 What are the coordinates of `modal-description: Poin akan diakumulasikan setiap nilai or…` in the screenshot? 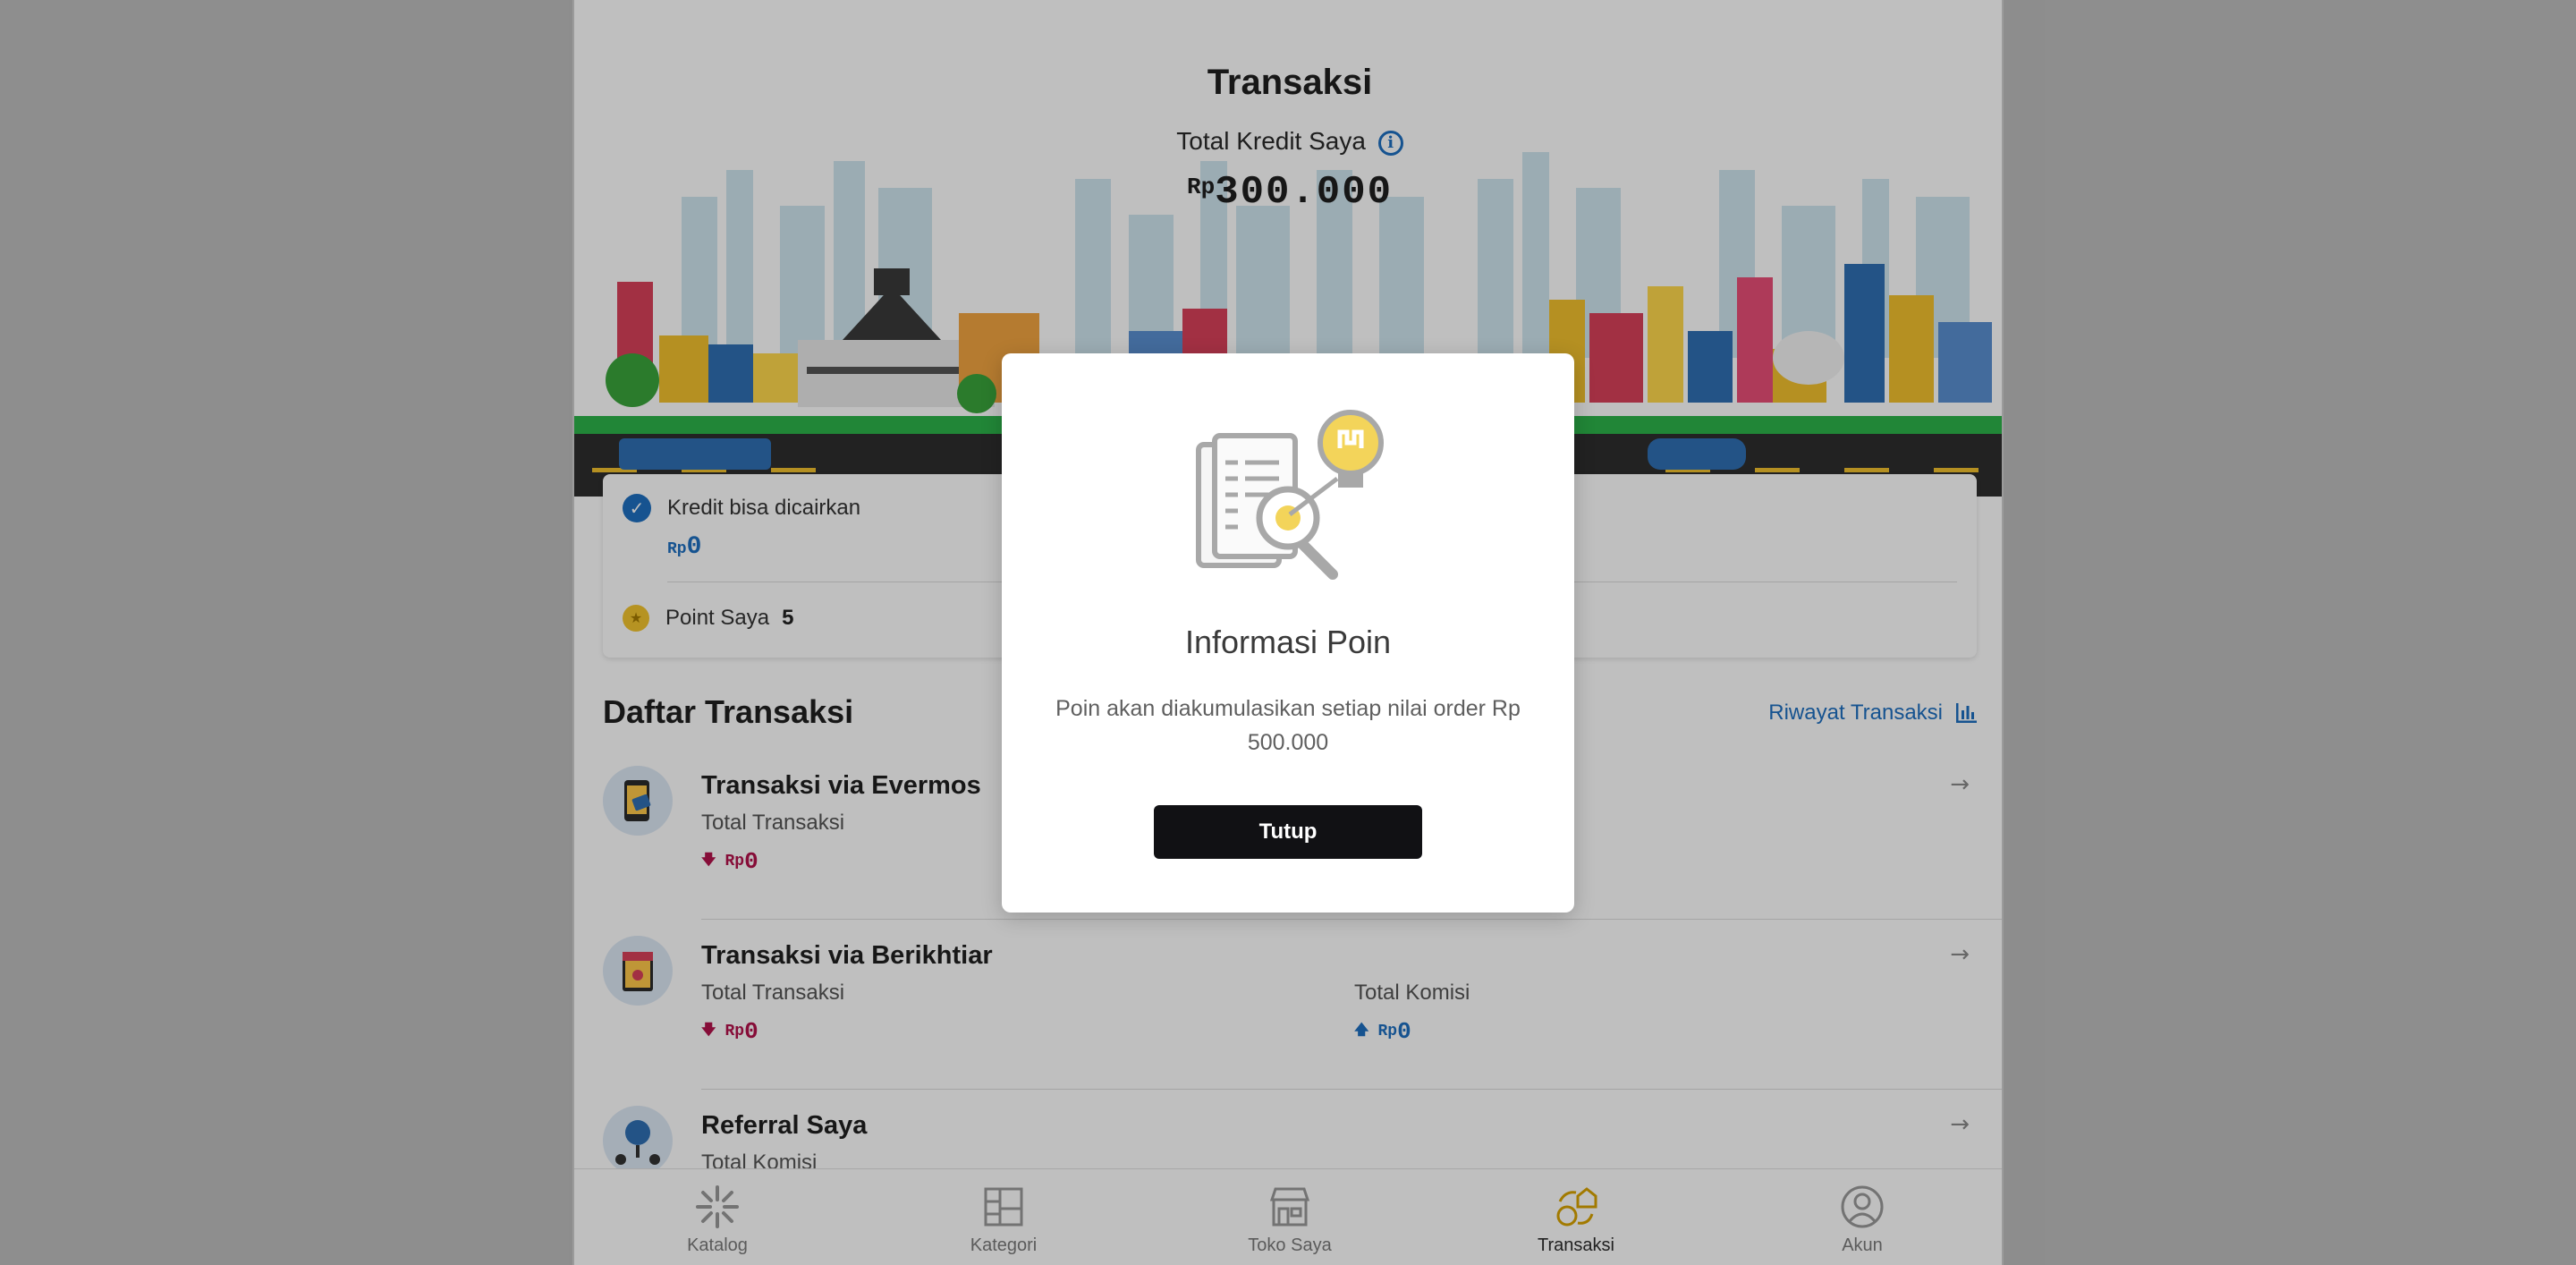 It's located at (1288, 725).